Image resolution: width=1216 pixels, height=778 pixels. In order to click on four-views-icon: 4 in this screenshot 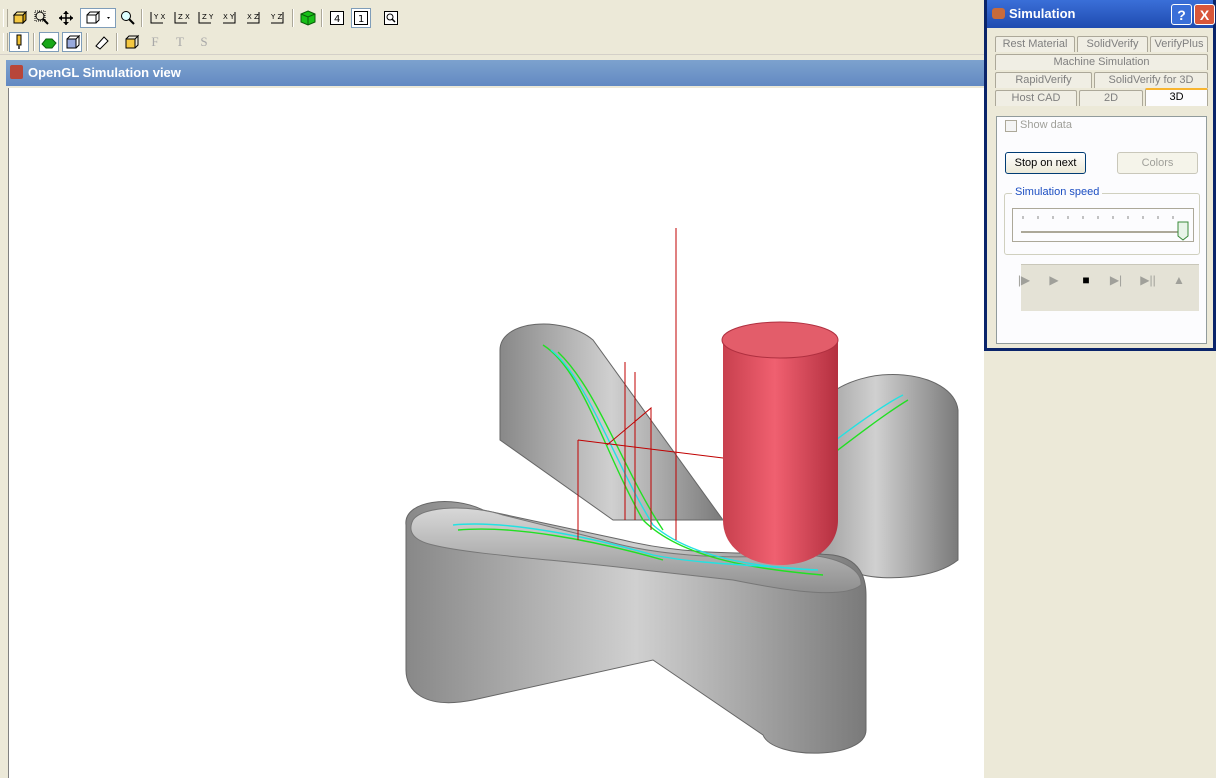, I will do `click(337, 18)`.